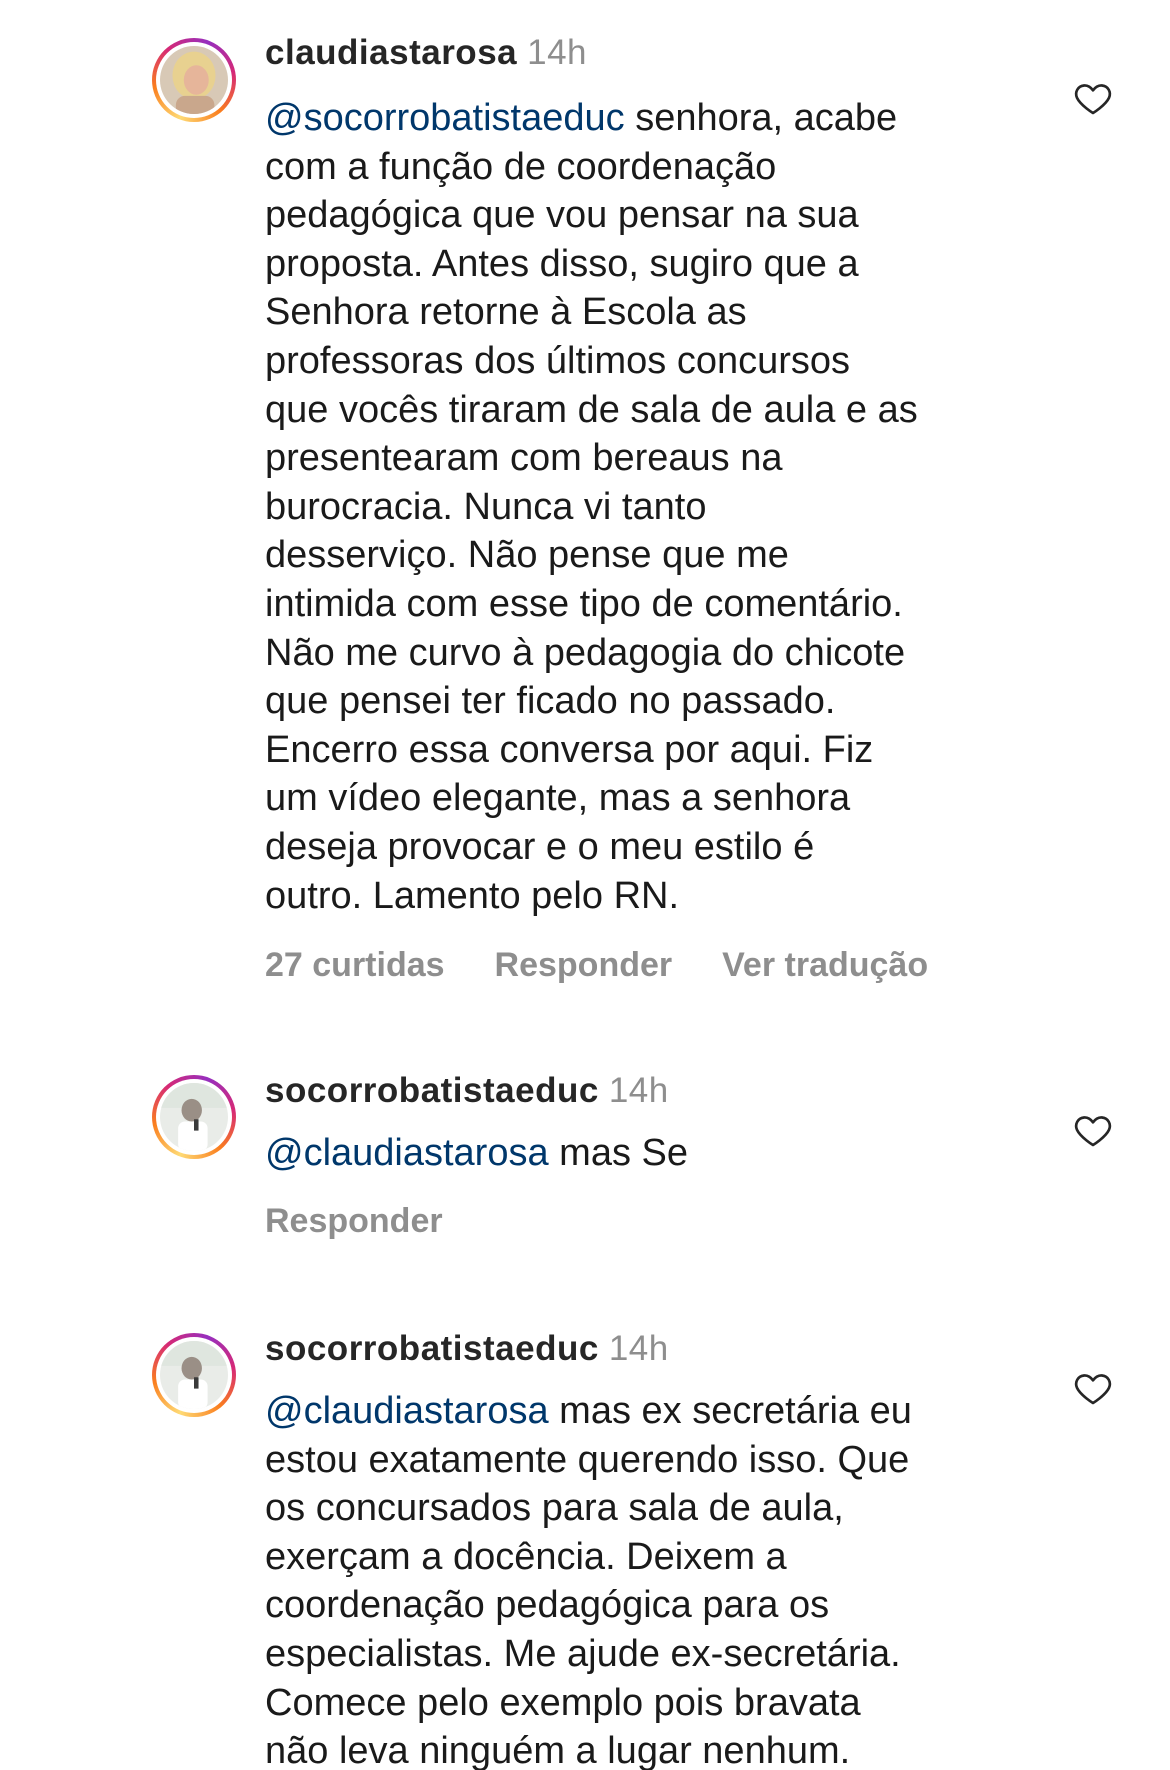 The width and height of the screenshot is (1170, 1770). What do you see at coordinates (391, 52) in the screenshot?
I see `comment-username: claudiastarosa` at bounding box center [391, 52].